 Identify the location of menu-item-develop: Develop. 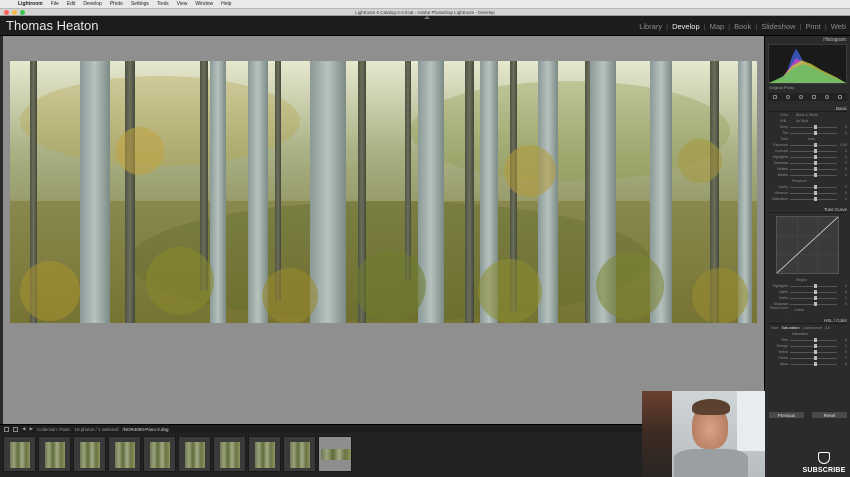
(92, 4).